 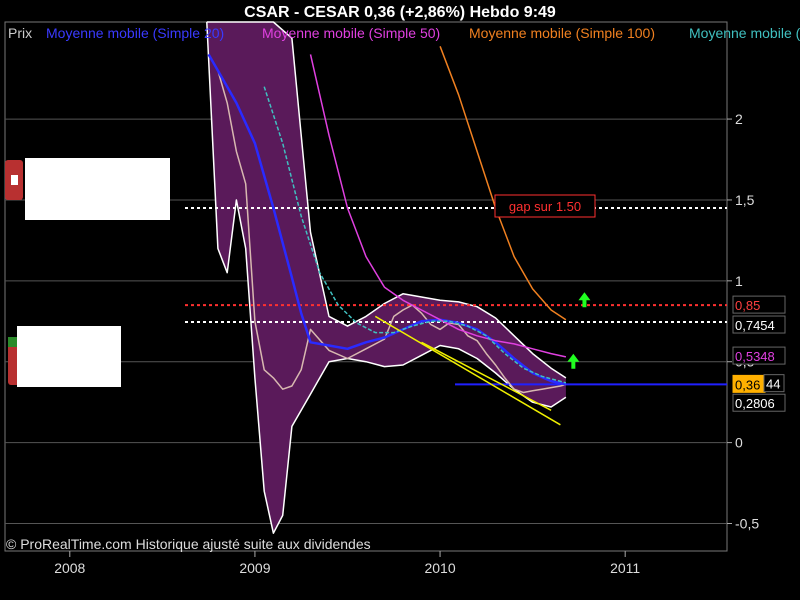 I want to click on legend-item-ma50: Moyenne mobile (Simple 50), so click(x=351, y=33).